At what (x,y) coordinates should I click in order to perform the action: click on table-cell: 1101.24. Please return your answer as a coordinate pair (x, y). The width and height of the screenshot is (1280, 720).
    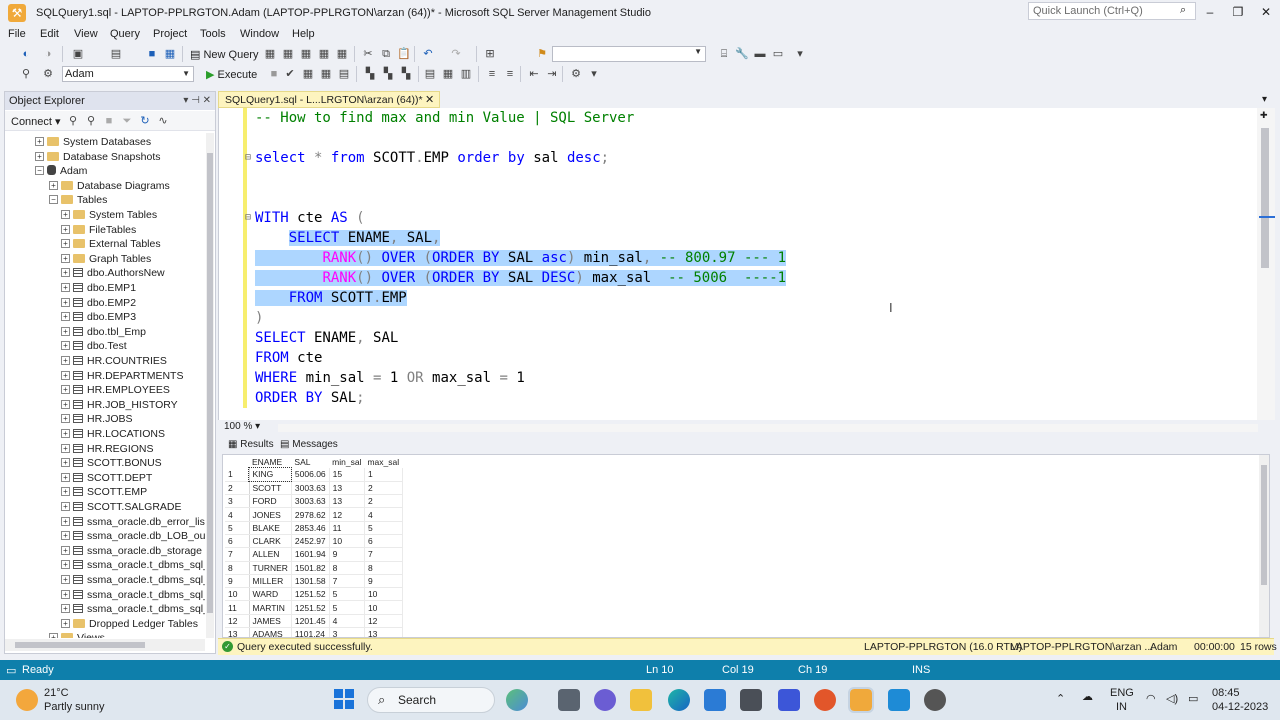
    Looking at the image, I should click on (310, 632).